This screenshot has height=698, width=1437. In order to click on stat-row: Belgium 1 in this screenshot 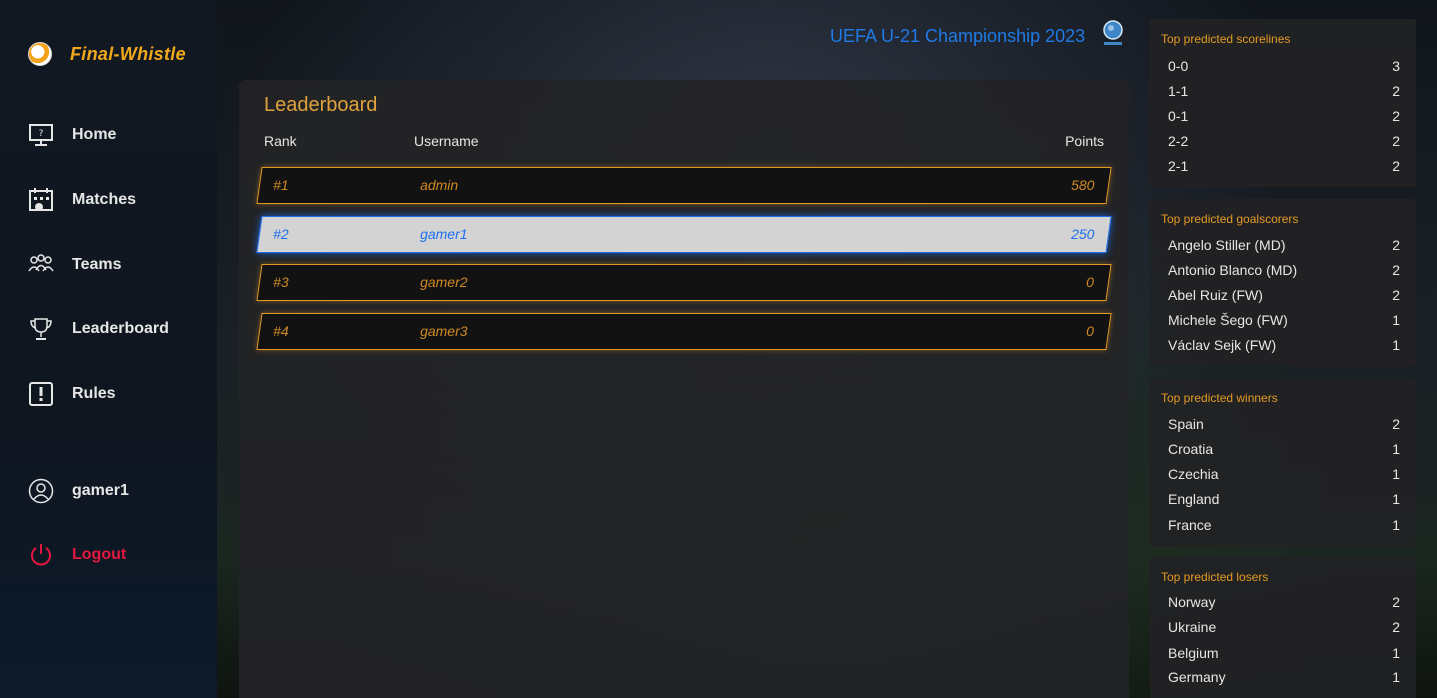, I will do `click(1284, 655)`.